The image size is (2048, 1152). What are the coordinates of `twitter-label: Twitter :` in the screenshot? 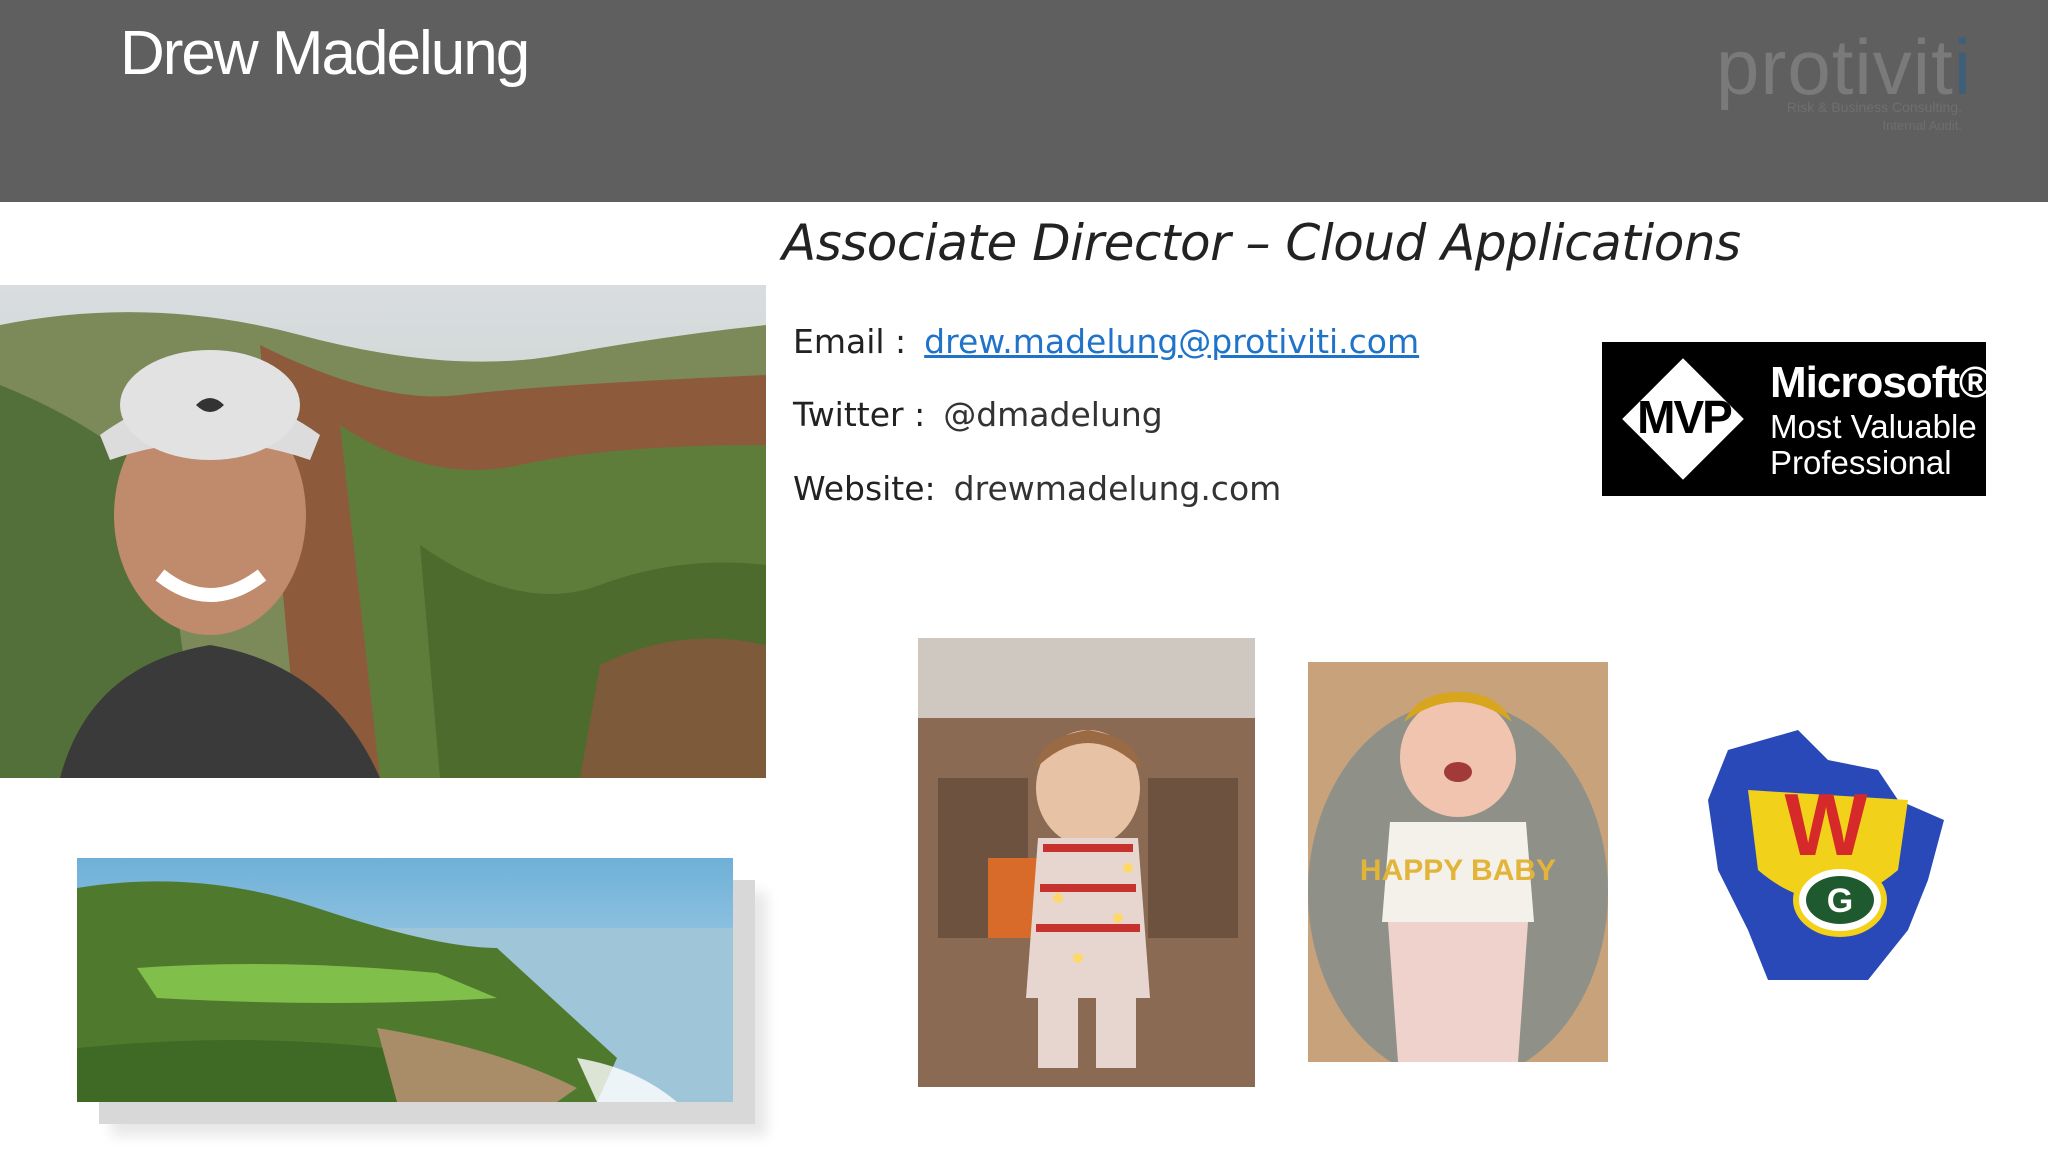 It's located at (859, 414).